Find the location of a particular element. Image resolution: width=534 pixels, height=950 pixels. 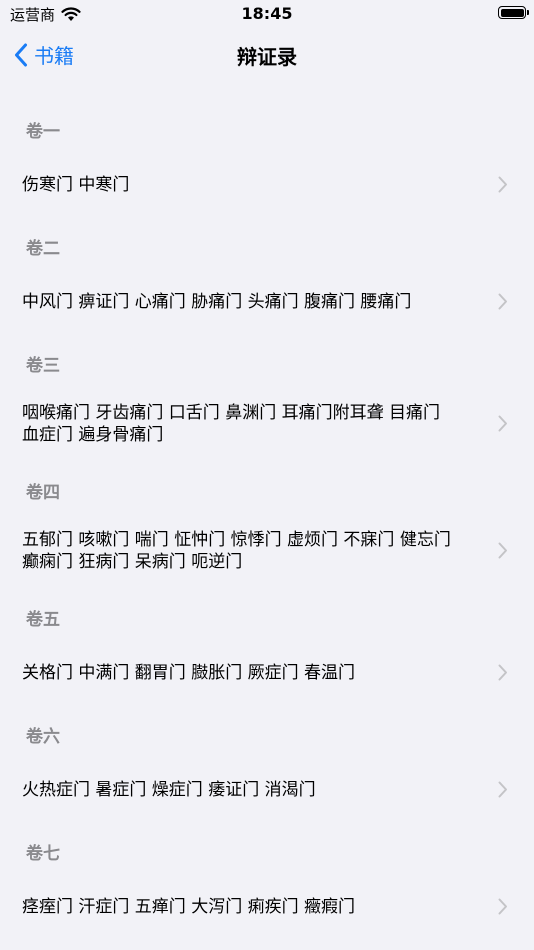

list-item-label: 关格门 中满门 翻胃门 臌胀门 厥症门 春温门 is located at coordinates (189, 672).